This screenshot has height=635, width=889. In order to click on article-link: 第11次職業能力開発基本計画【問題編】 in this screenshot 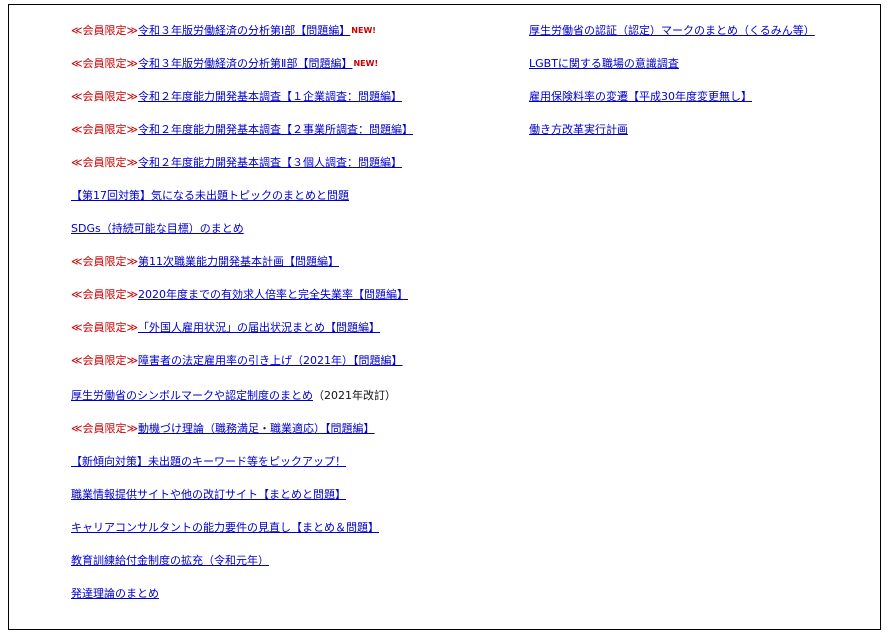, I will do `click(238, 261)`.